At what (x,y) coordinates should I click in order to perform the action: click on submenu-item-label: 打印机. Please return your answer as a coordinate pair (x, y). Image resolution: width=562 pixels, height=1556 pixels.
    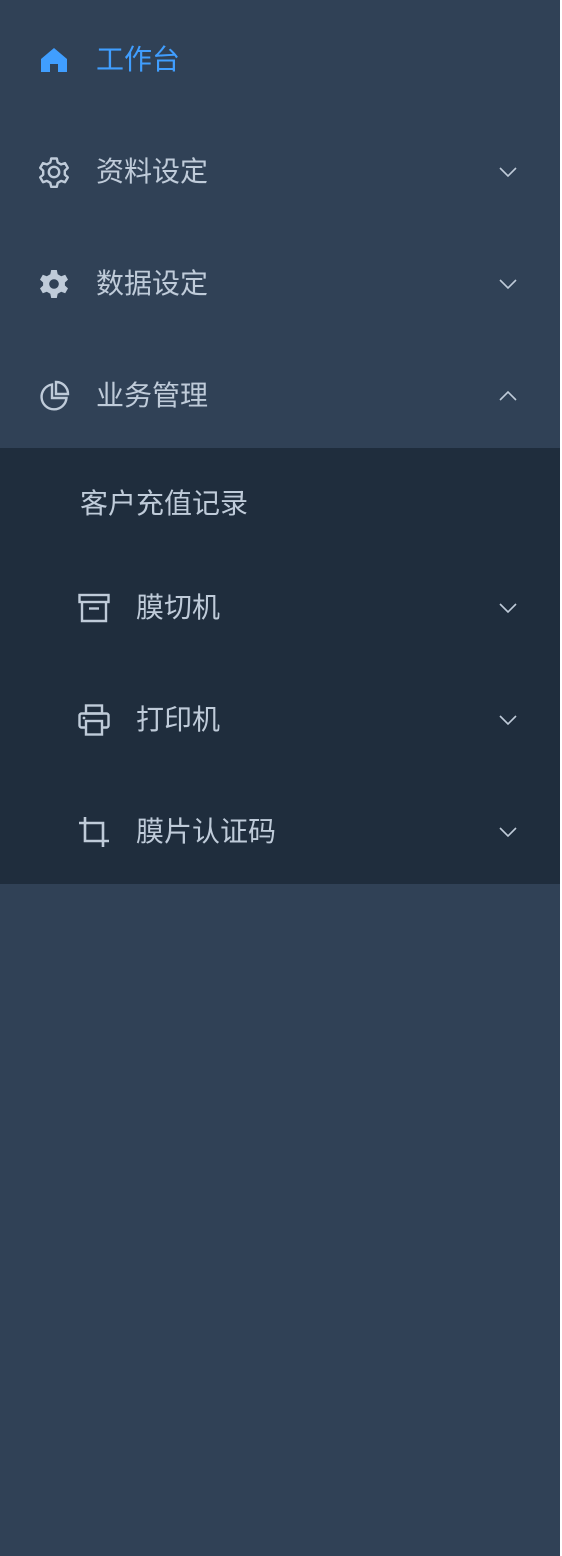
    Looking at the image, I should click on (178, 719).